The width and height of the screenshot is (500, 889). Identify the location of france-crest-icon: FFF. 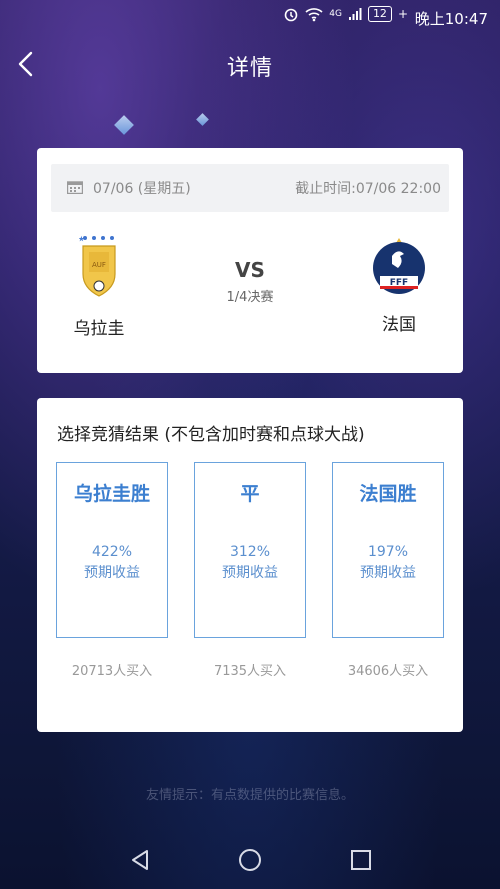
(399, 266).